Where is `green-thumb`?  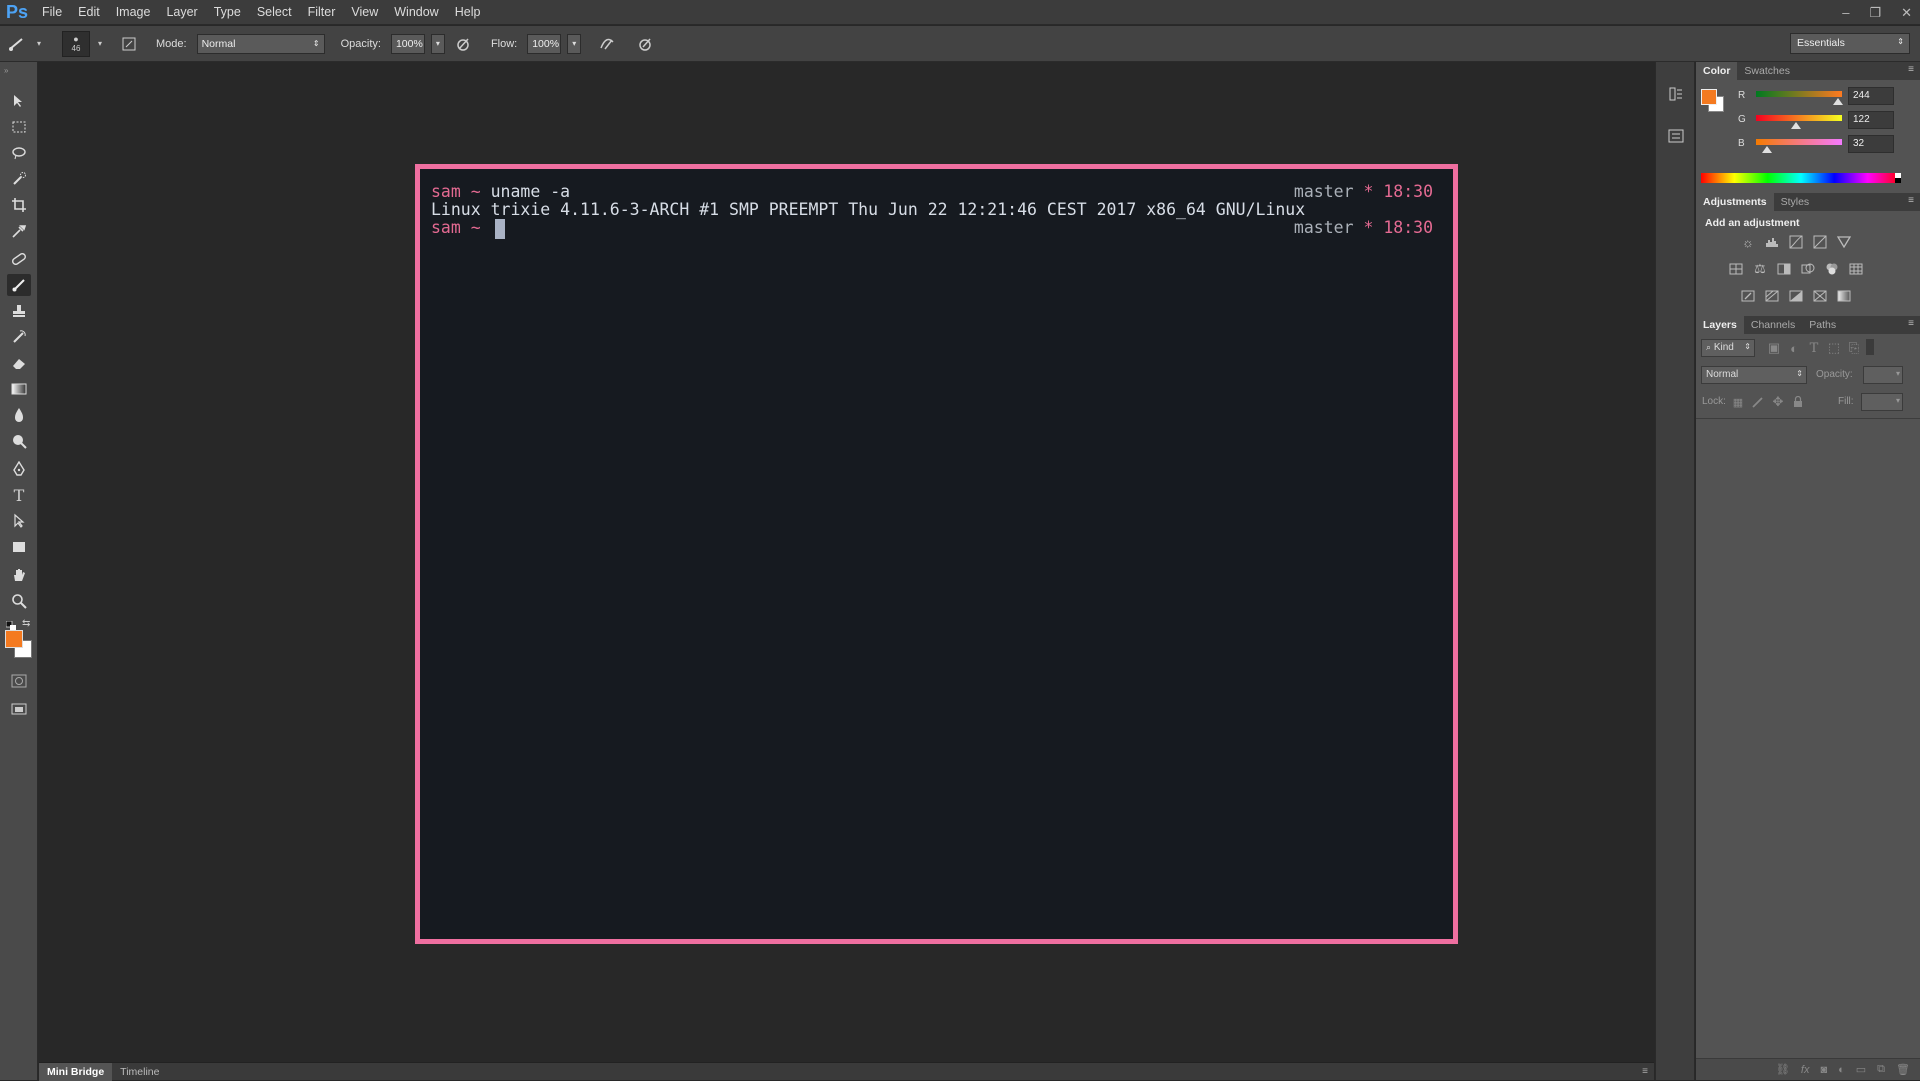 green-thumb is located at coordinates (1796, 125).